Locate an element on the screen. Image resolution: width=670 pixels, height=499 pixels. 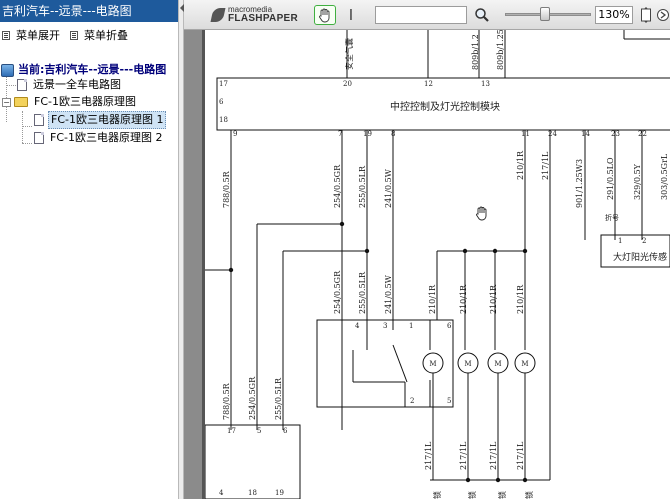
relay-pin: 4 is located at coordinates (357, 326).